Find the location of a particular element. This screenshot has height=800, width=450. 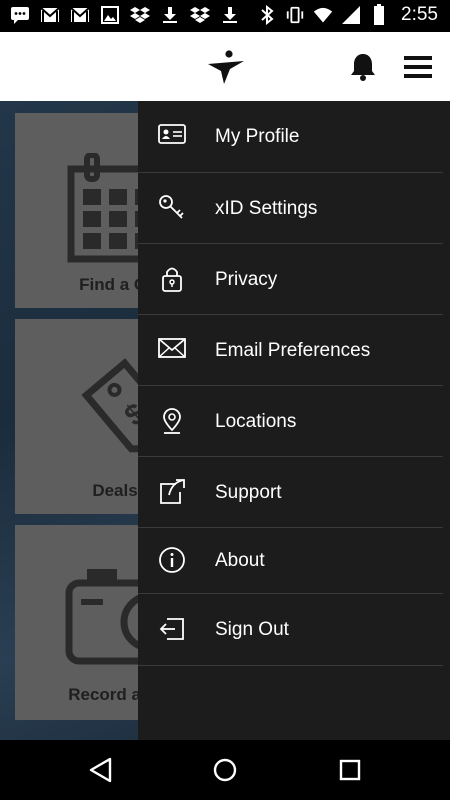

menu-item-about: About is located at coordinates (290, 560).